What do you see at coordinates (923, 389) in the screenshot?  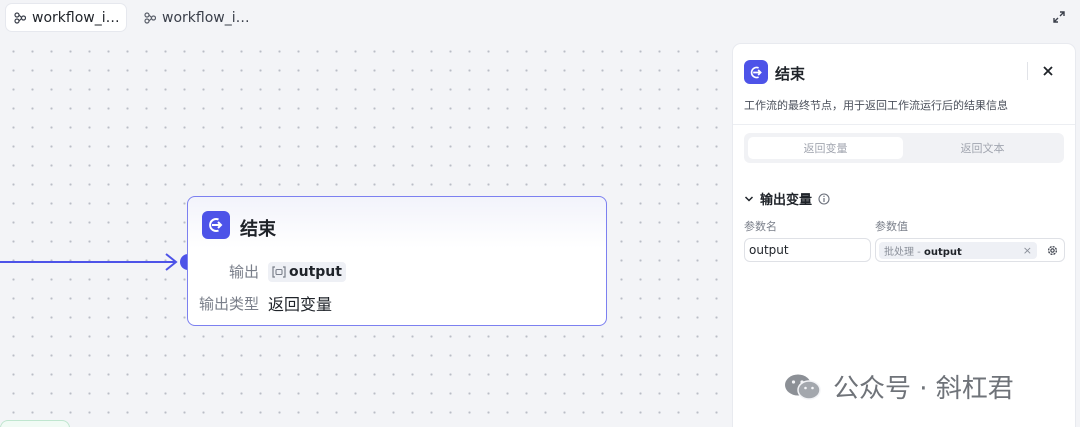 I see `watermark-text: 公众号 · 斜杠君` at bounding box center [923, 389].